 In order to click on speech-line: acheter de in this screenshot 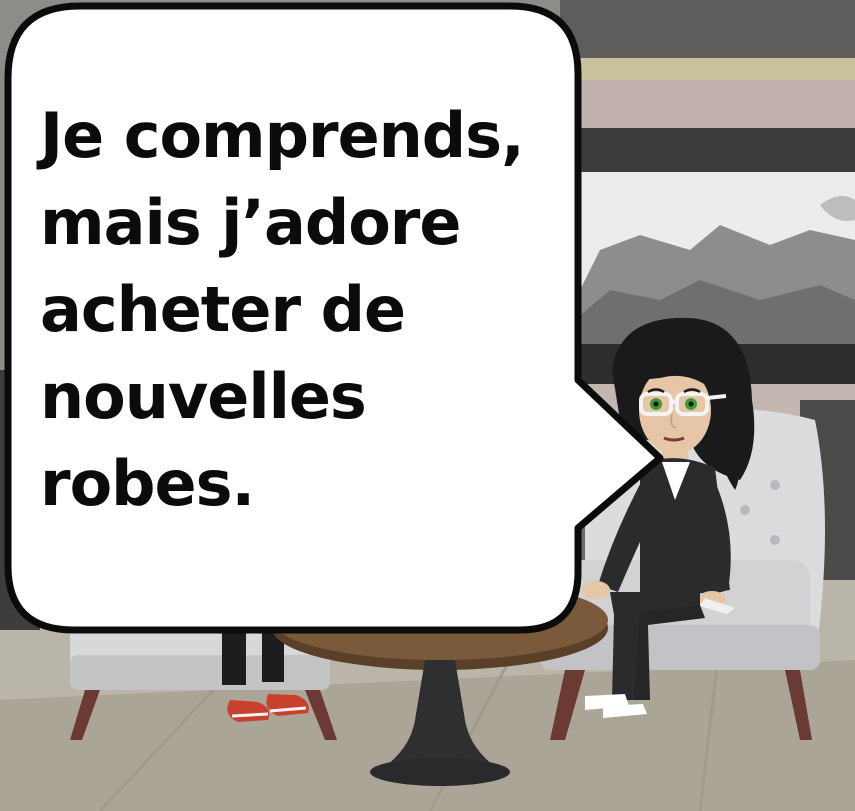, I will do `click(223, 309)`.